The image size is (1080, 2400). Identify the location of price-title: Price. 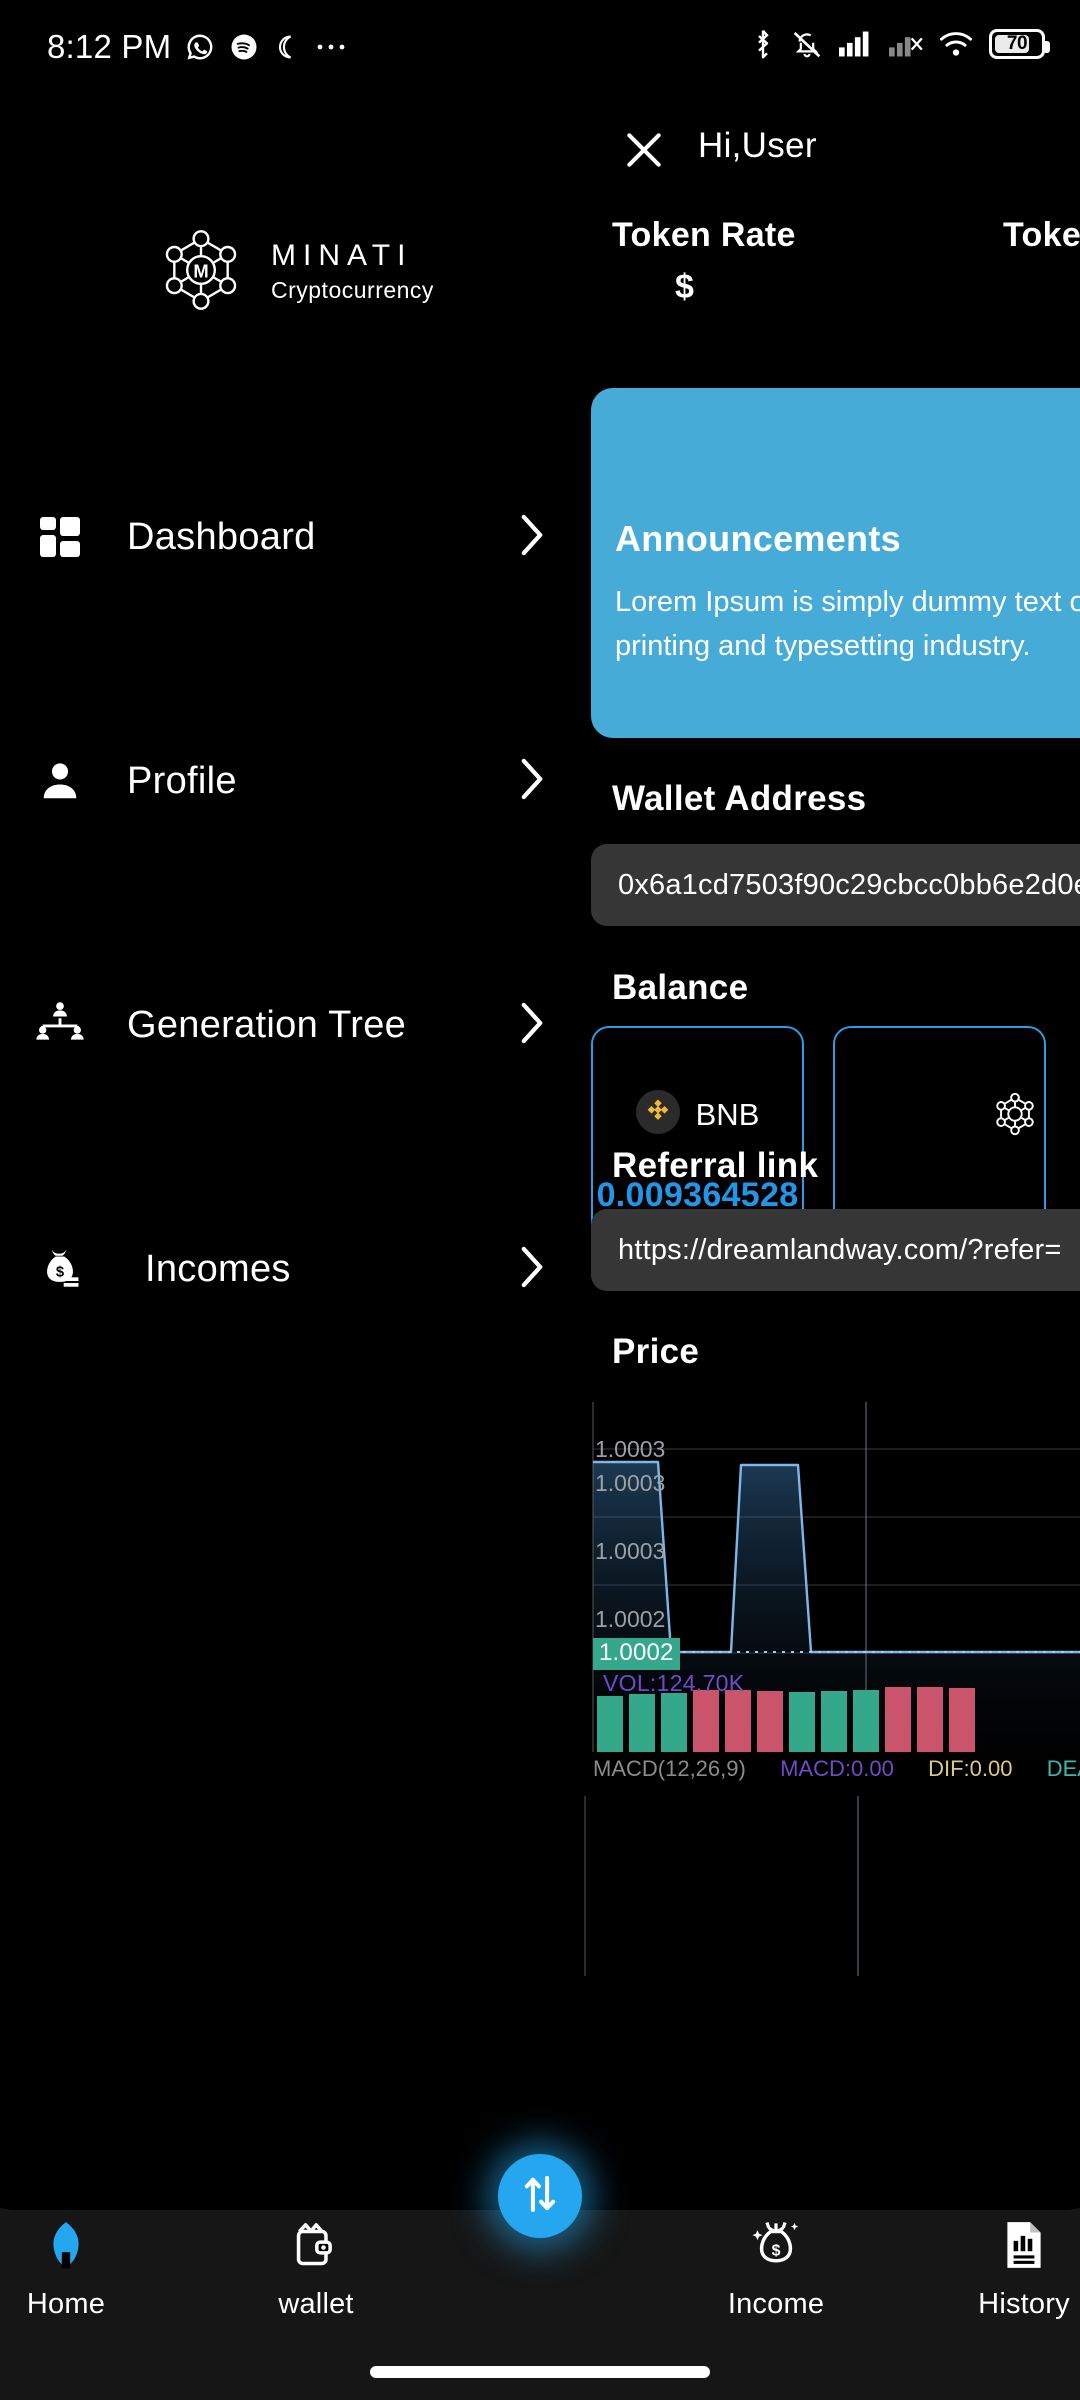
(656, 1351).